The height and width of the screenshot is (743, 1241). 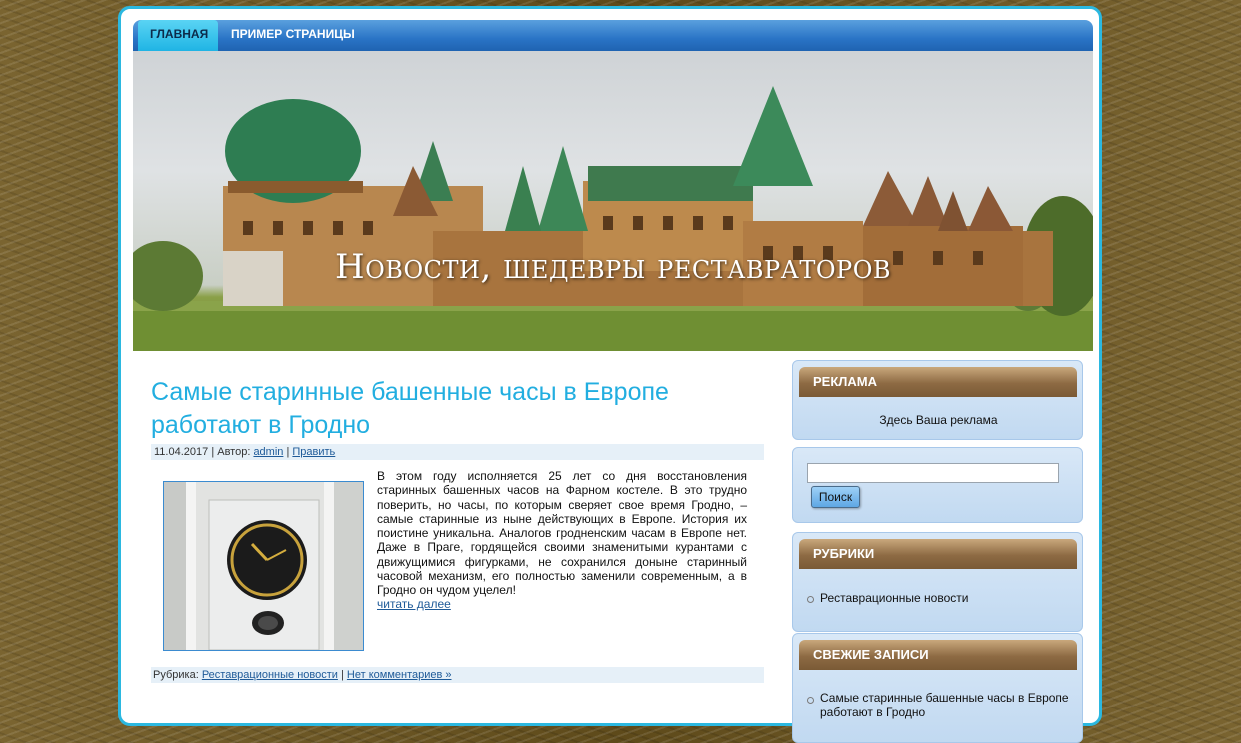 I want to click on search-button: Поиск, so click(x=835, y=497).